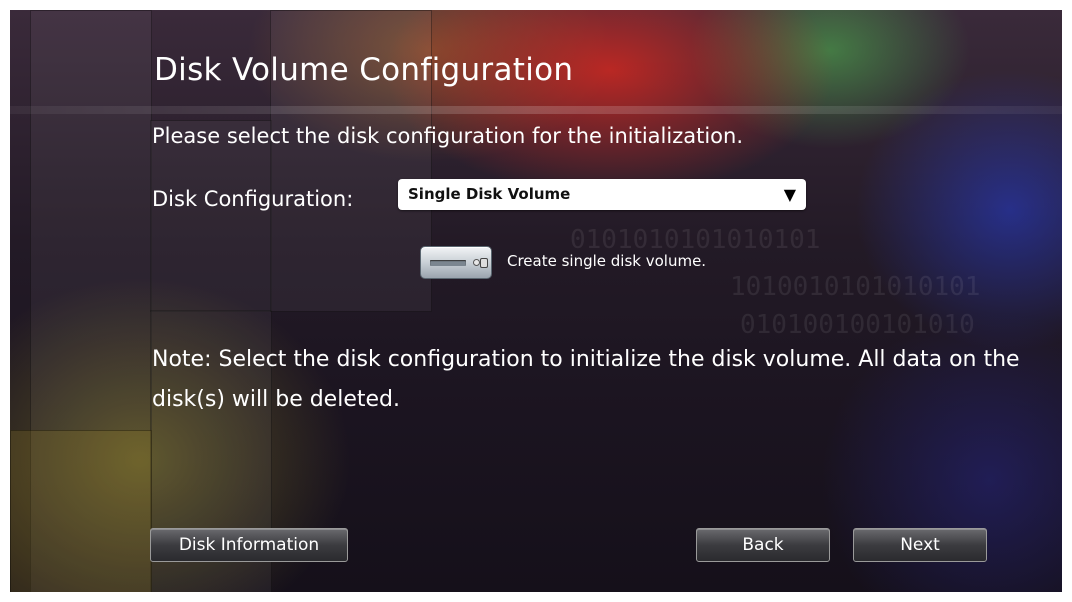 The height and width of the screenshot is (602, 1072). Describe the element at coordinates (249, 545) in the screenshot. I see `disk-information-button: Disk Information` at that location.